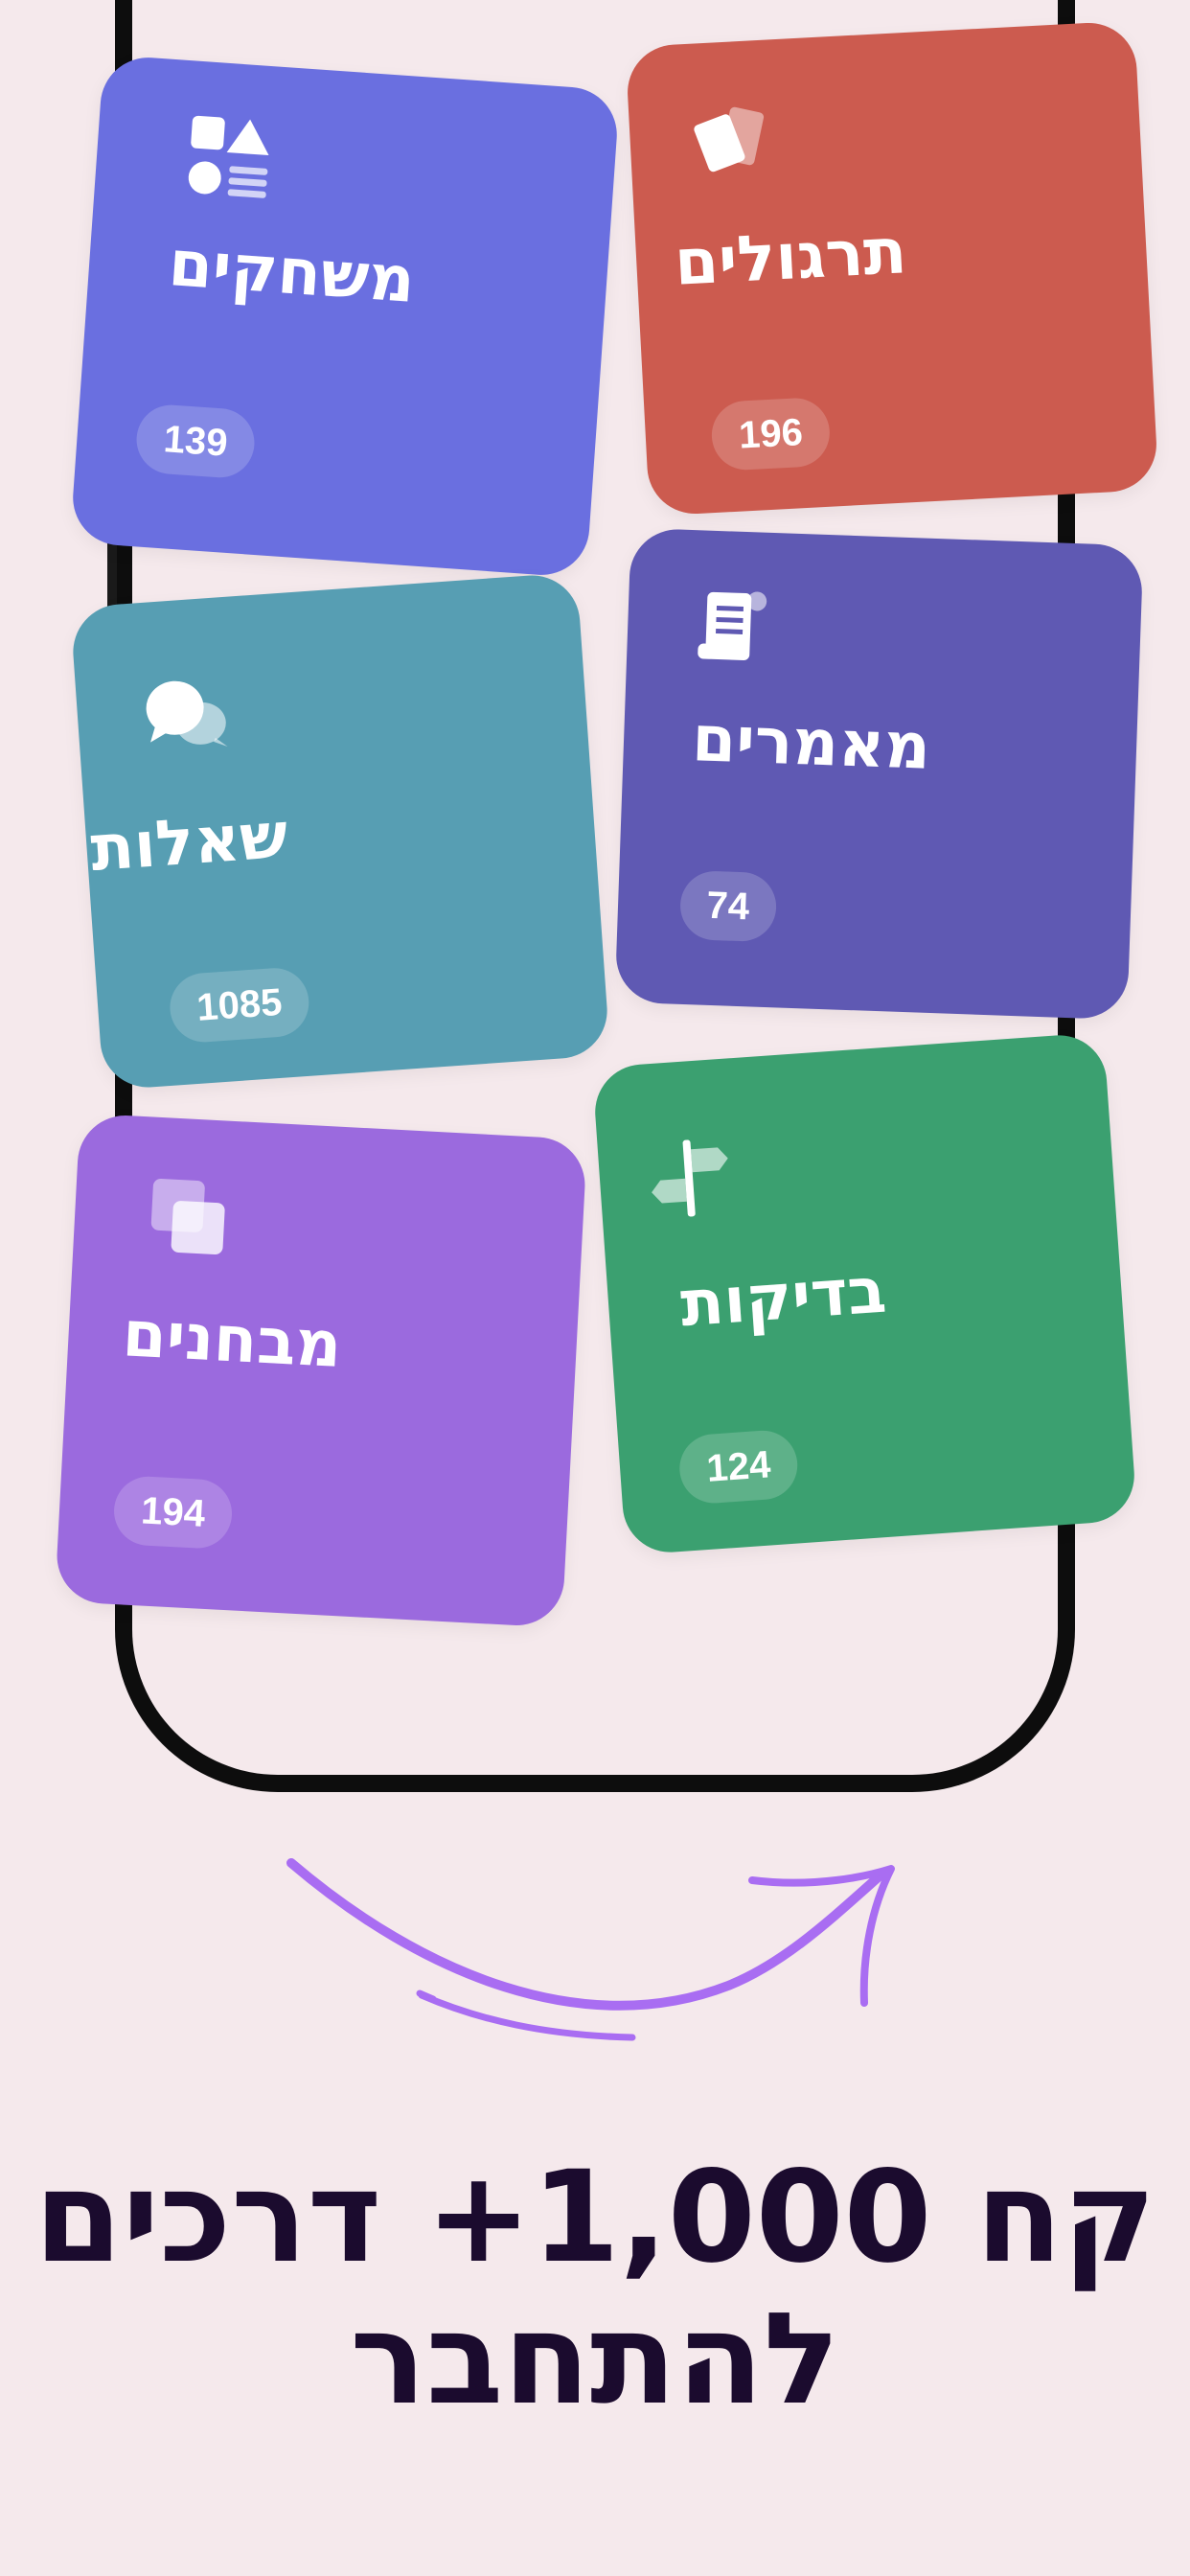 Image resolution: width=1190 pixels, height=2576 pixels. Describe the element at coordinates (689, 1181) in the screenshot. I see `signpost-icon` at that location.